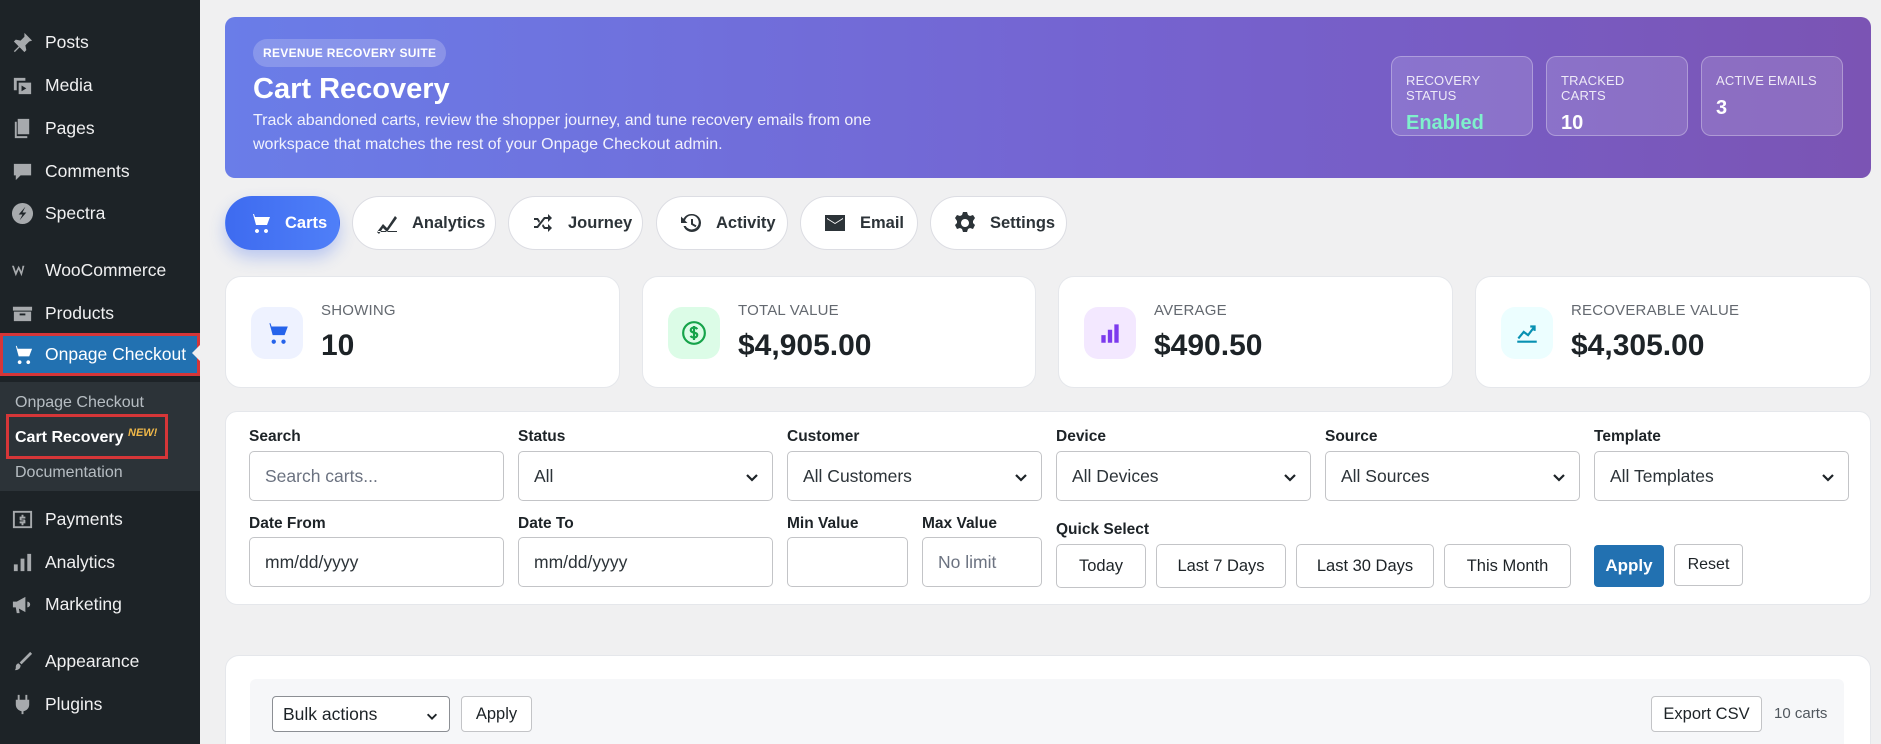 Image resolution: width=1881 pixels, height=744 pixels. I want to click on date-to-label: Date To, so click(546, 523).